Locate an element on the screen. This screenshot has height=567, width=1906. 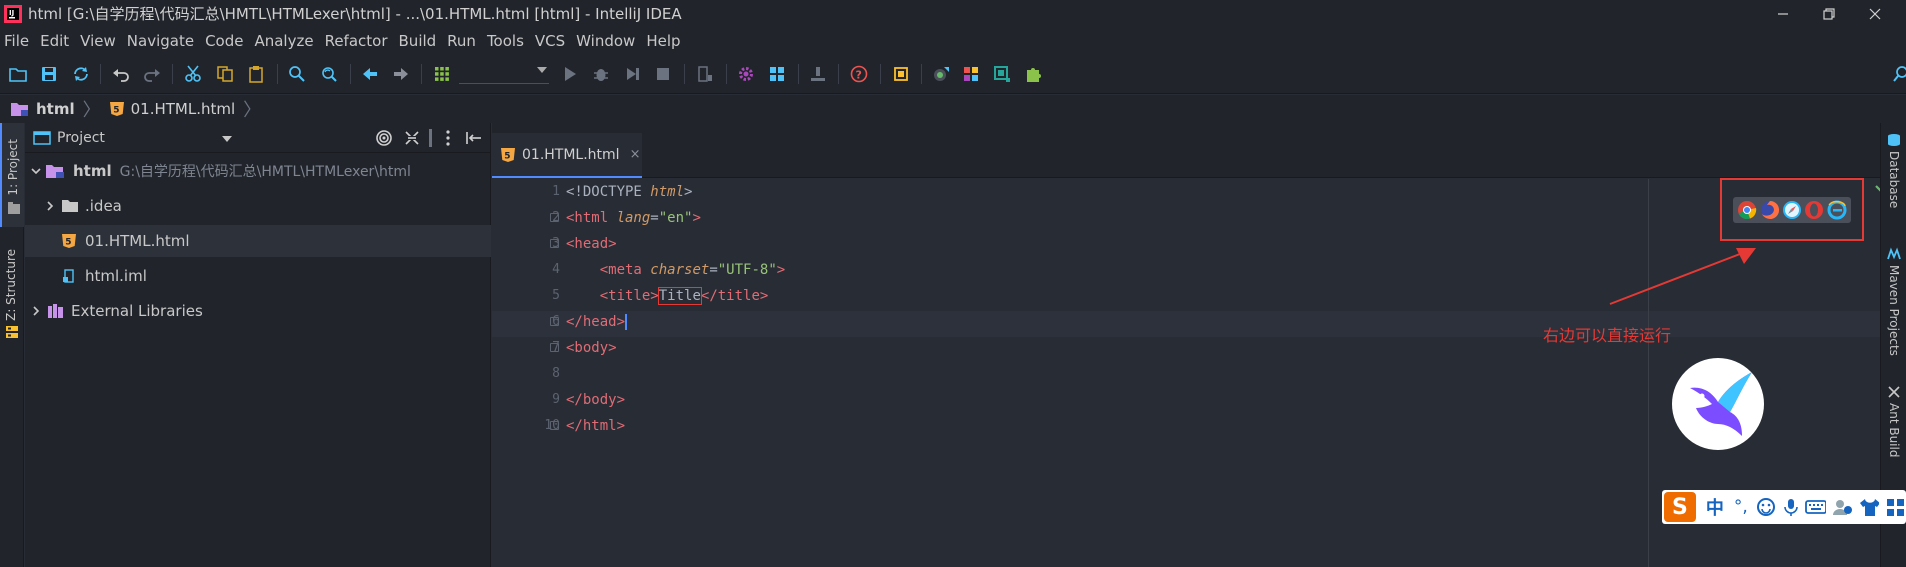
editor-tab-01-html: 5 01.HTML.html × is located at coordinates (567, 155).